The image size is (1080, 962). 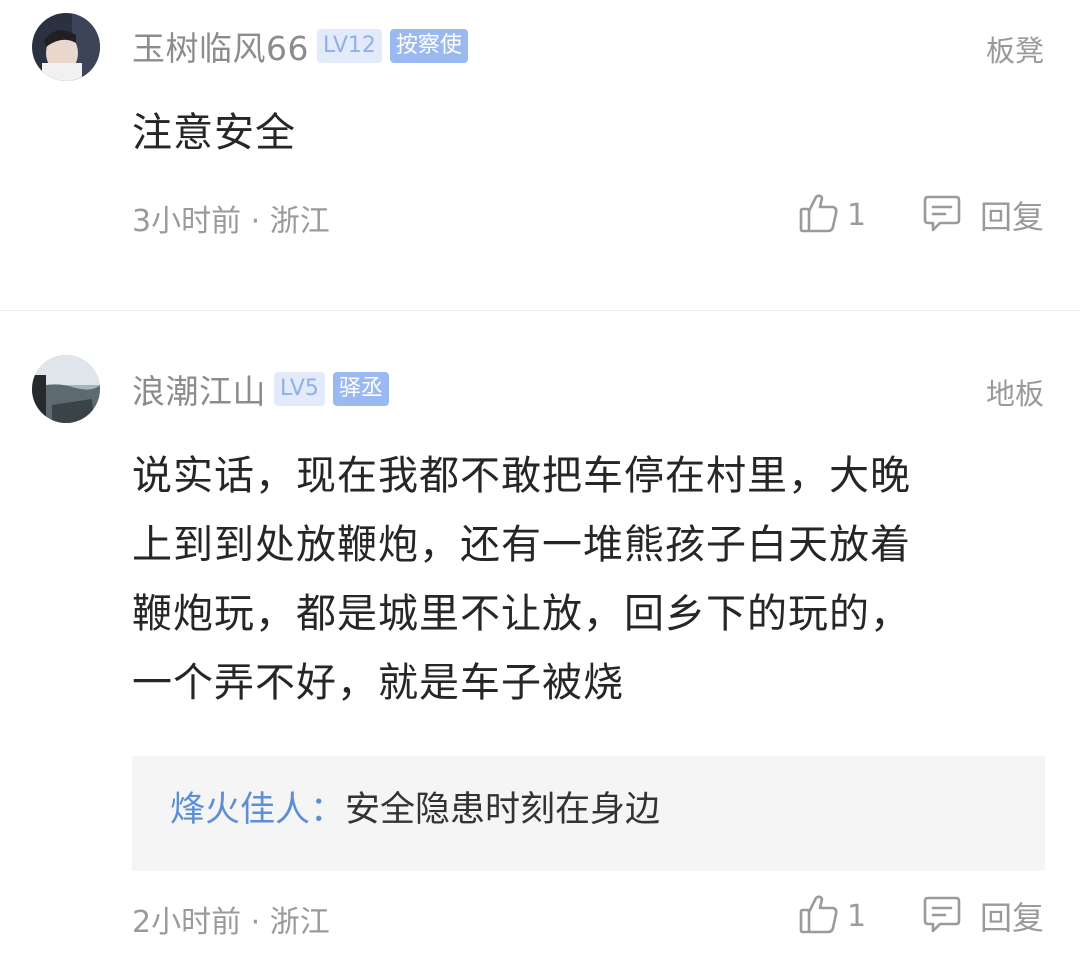 I want to click on sub-reply-author: 烽火佳人, so click(x=240, y=810).